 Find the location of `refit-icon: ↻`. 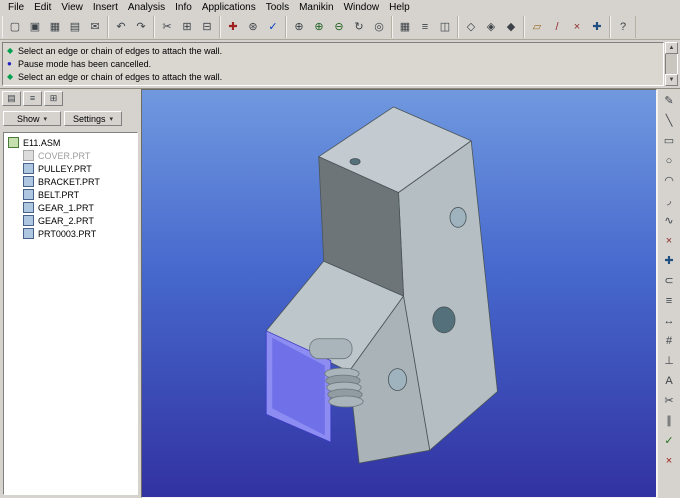

refit-icon: ↻ is located at coordinates (359, 27).